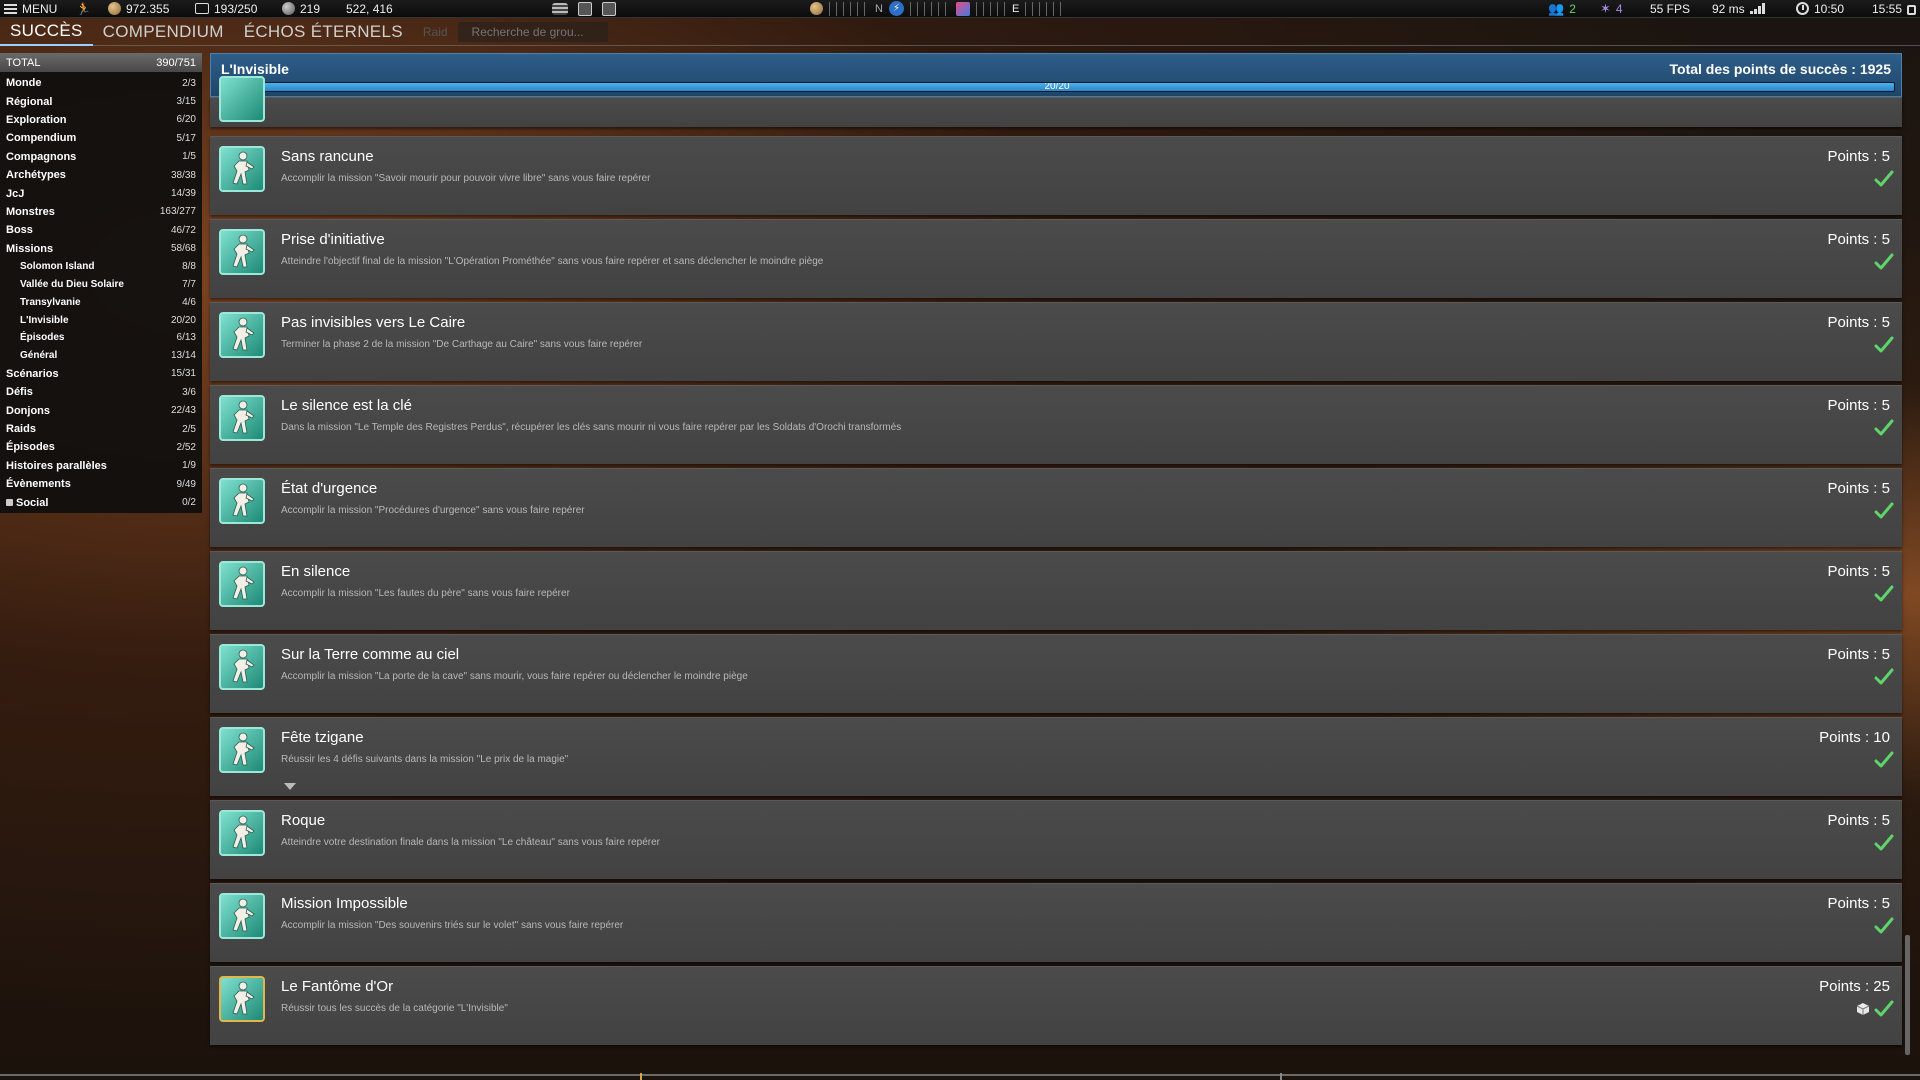 This screenshot has height=1080, width=1920. Describe the element at coordinates (44, 320) in the screenshot. I see `sidebar-item-label: L'Invisible` at that location.